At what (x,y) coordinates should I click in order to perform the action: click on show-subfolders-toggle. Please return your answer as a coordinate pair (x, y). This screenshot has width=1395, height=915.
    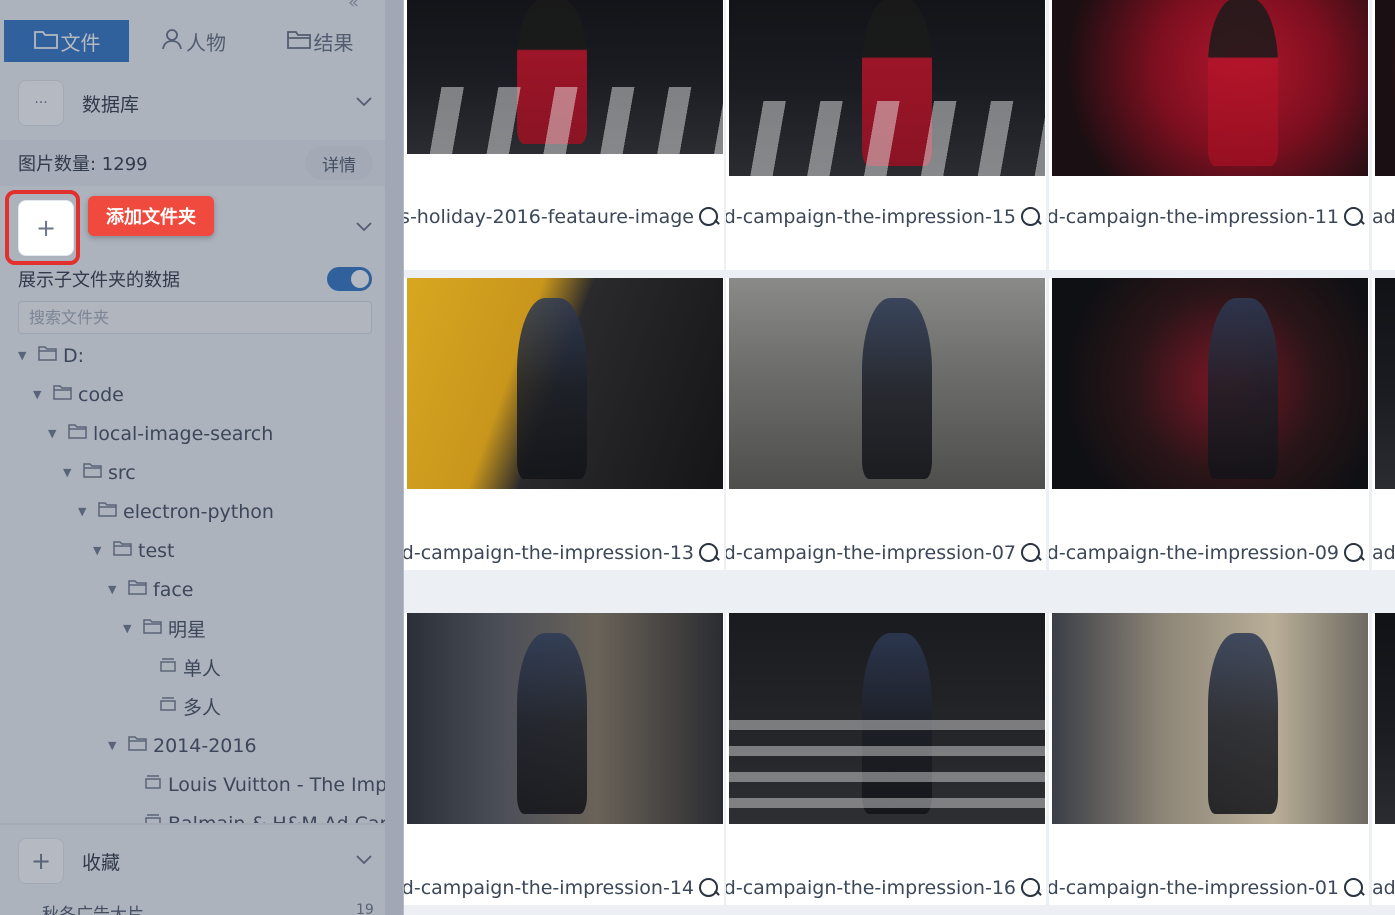
    Looking at the image, I should click on (349, 279).